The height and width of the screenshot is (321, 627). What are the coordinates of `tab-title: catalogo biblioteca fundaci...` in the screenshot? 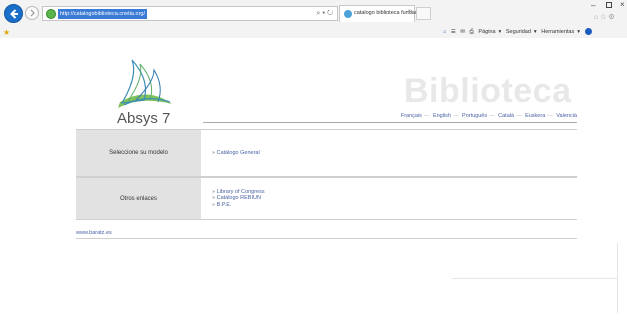 It's located at (389, 13).